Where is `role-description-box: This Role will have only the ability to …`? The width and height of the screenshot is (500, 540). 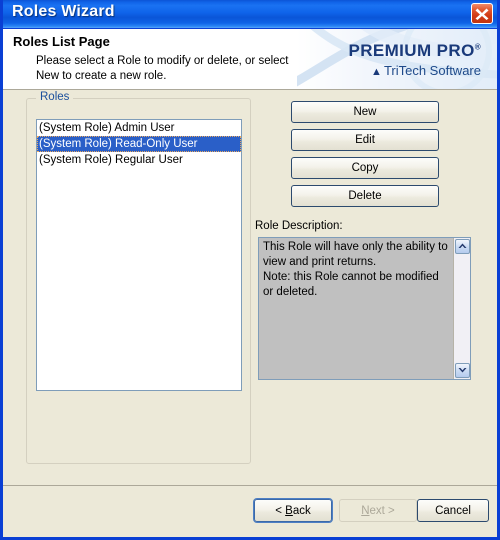
role-description-box: This Role will have only the ability to … is located at coordinates (364, 308).